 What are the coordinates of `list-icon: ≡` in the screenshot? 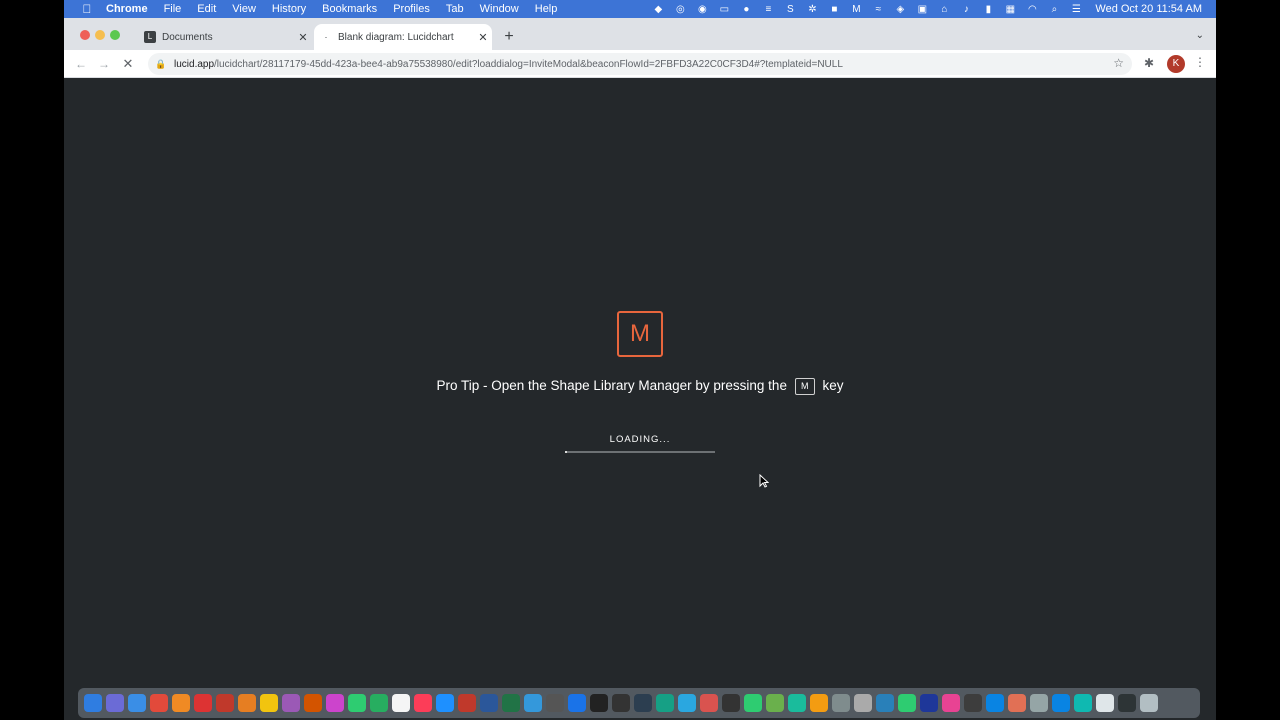 It's located at (768, 9).